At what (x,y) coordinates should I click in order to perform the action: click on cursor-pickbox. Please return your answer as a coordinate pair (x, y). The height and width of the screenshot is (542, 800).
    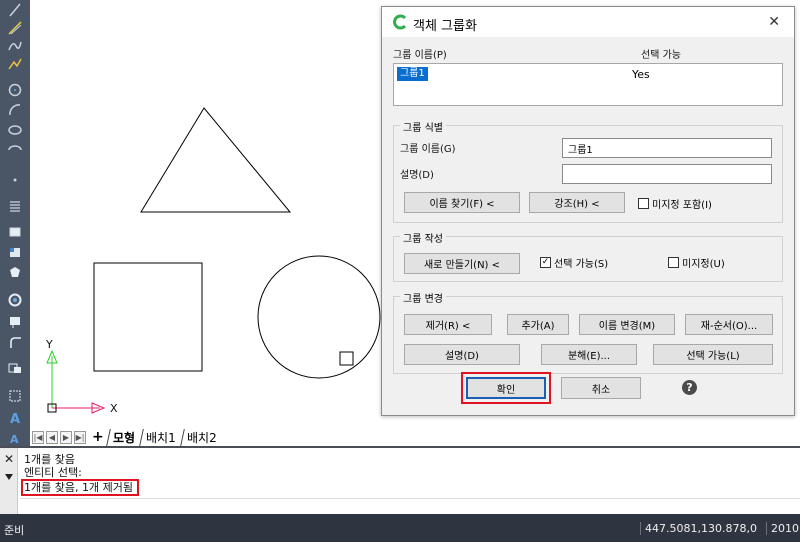
    Looking at the image, I should click on (346, 358).